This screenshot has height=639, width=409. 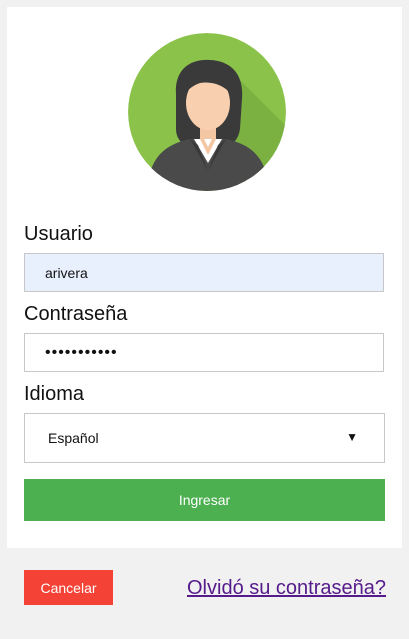 I want to click on username-input, so click(x=204, y=272).